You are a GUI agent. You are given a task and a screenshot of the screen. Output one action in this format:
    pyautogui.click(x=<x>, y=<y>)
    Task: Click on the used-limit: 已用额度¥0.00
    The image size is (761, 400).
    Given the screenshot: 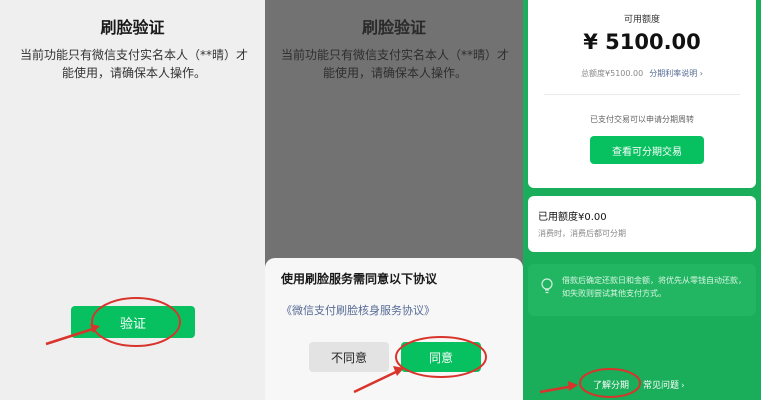 What is the action you would take?
    pyautogui.click(x=572, y=217)
    